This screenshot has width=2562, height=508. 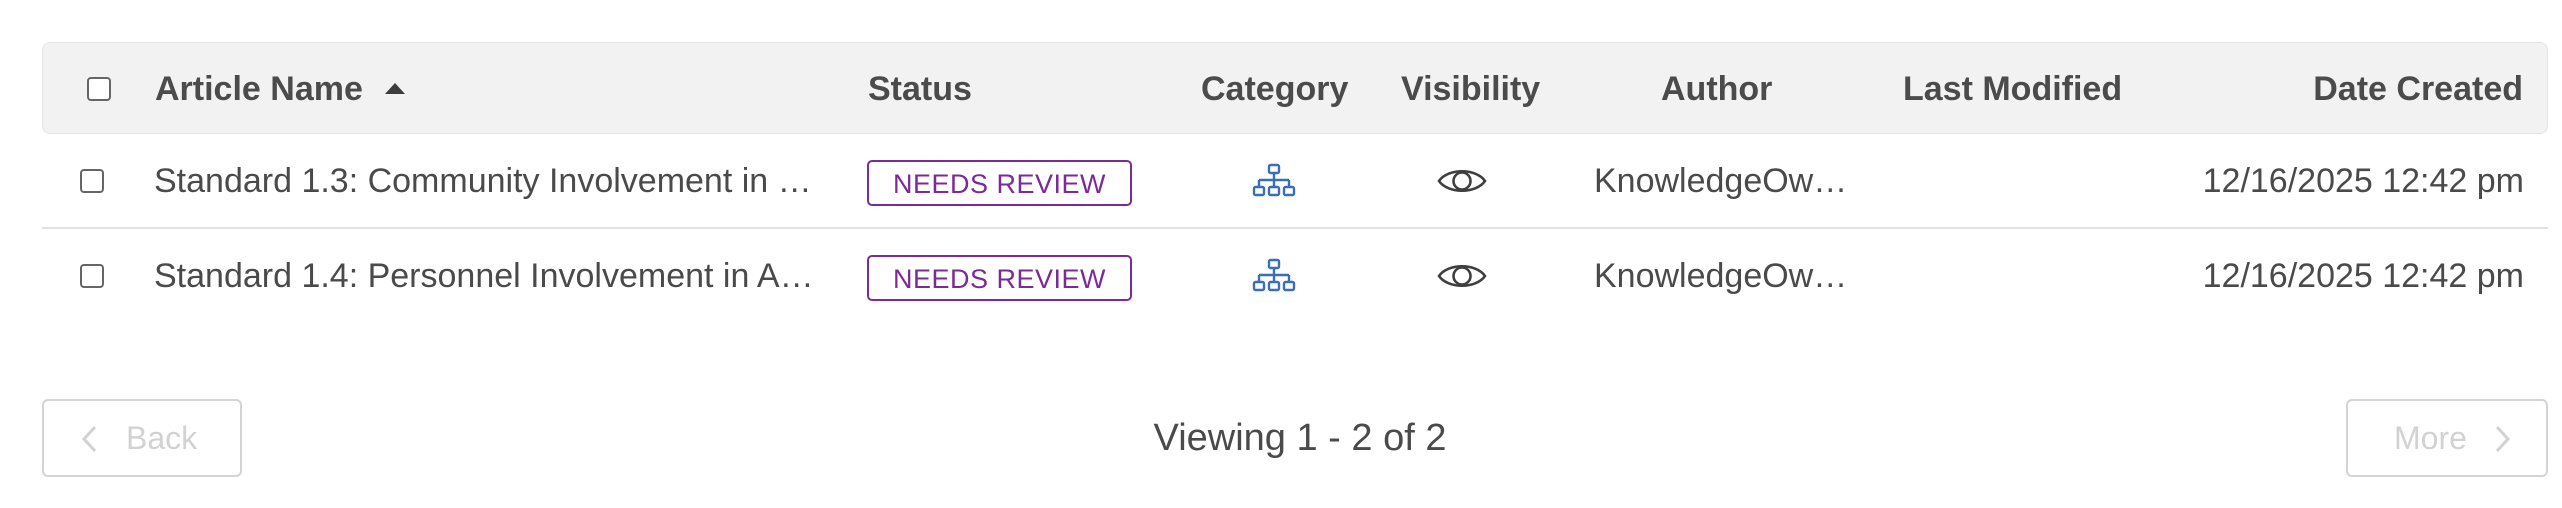 What do you see at coordinates (162, 438) in the screenshot?
I see `back-button-label: Back` at bounding box center [162, 438].